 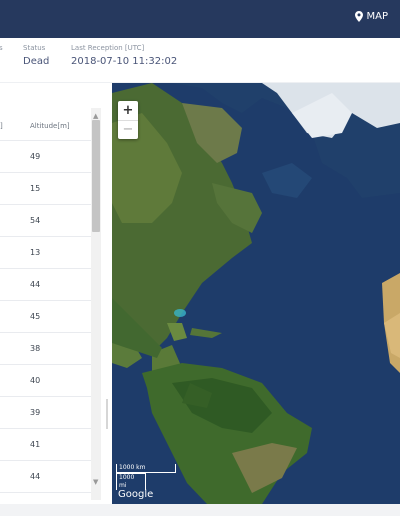 What do you see at coordinates (135, 494) in the screenshot?
I see `google-logo: Google` at bounding box center [135, 494].